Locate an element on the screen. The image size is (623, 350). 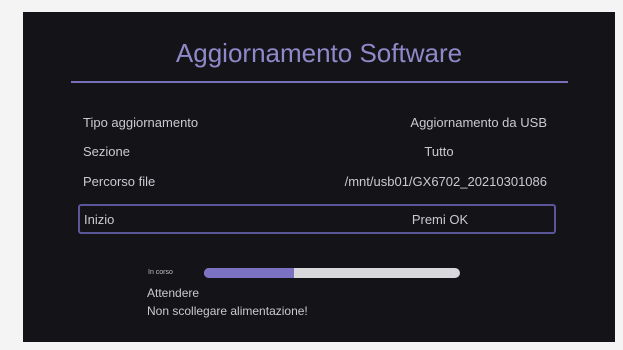
page-title: Aggiornamento Software is located at coordinates (319, 53).